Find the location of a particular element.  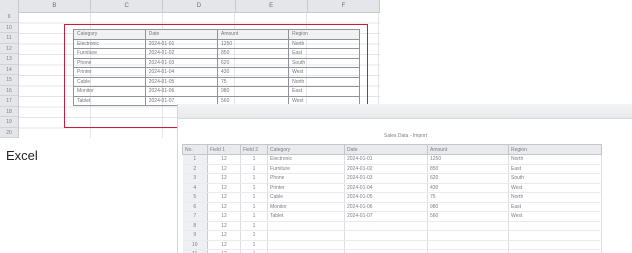

column-header: No. is located at coordinates (195, 149).